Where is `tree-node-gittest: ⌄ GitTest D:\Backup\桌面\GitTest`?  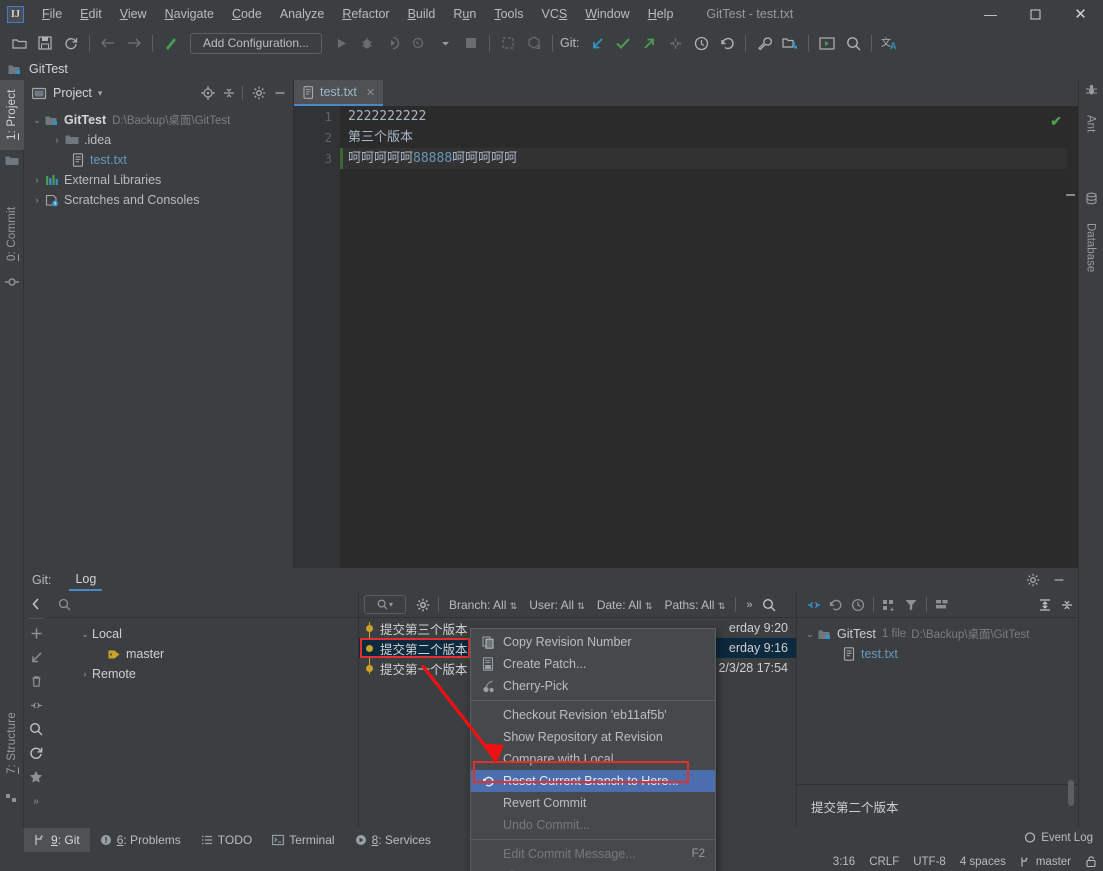
tree-node-gittest: ⌄ GitTest D:\Backup\桌面\GitTest is located at coordinates (158, 120).